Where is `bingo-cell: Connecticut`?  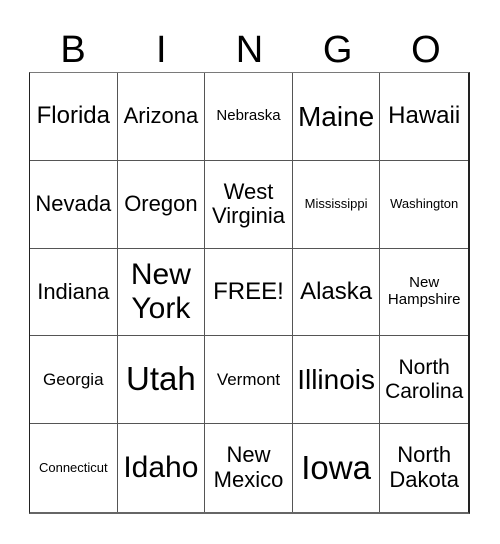
bingo-cell: Connecticut is located at coordinates (74, 468).